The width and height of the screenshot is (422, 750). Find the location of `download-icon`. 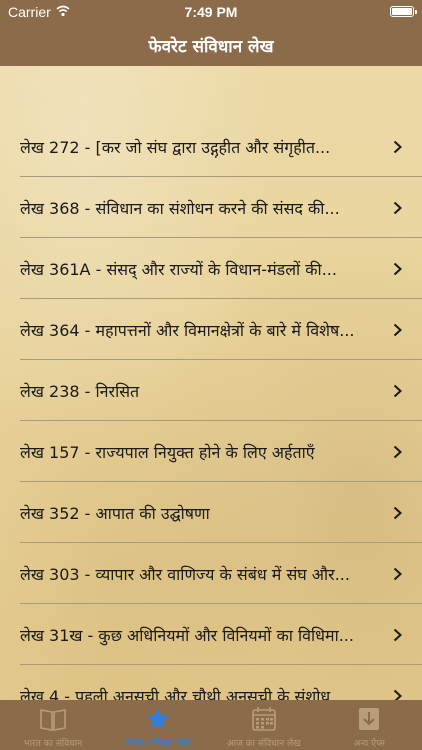

download-icon is located at coordinates (369, 719).